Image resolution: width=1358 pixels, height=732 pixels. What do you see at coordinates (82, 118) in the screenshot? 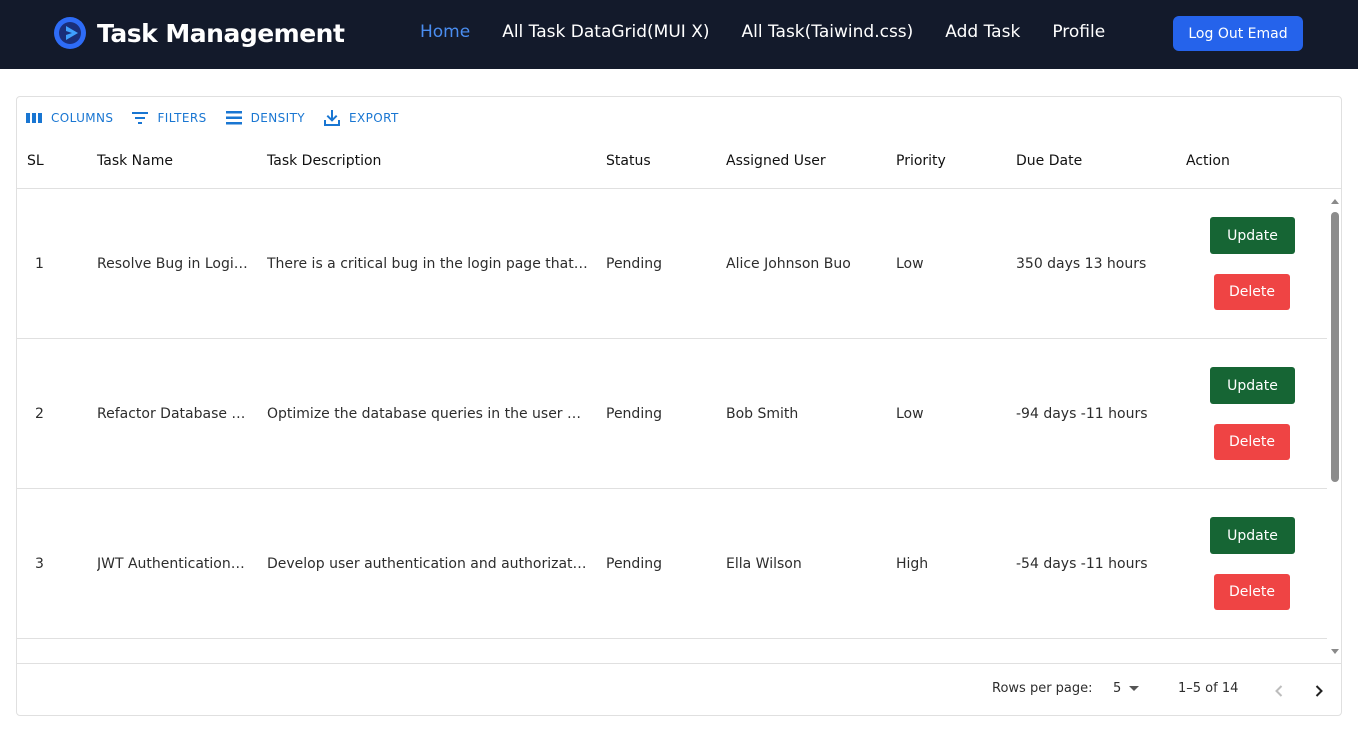
I see `columns-label: COLUMNS` at bounding box center [82, 118].